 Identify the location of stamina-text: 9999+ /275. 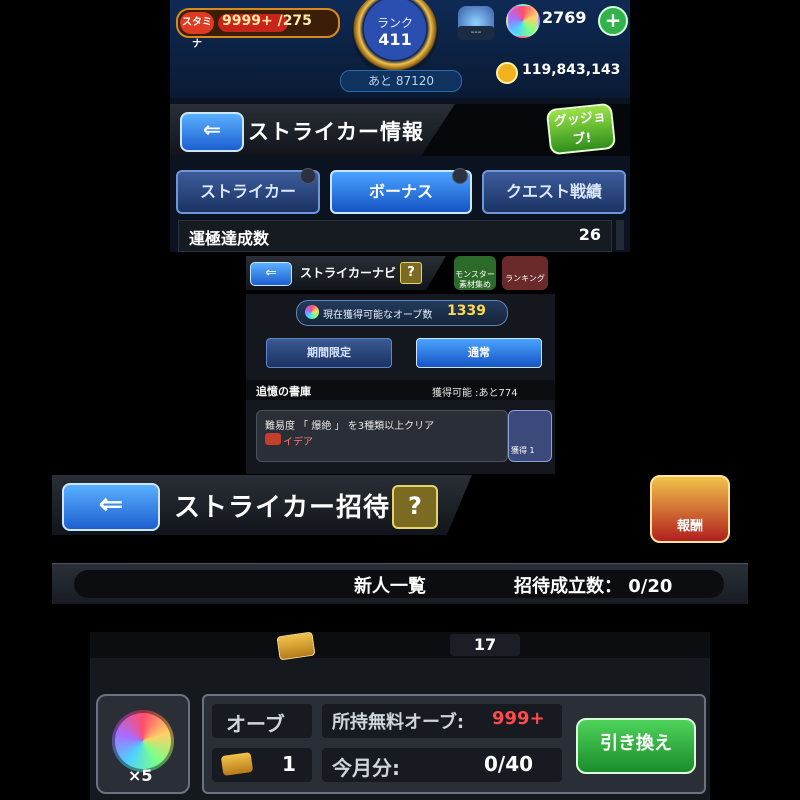
(267, 21).